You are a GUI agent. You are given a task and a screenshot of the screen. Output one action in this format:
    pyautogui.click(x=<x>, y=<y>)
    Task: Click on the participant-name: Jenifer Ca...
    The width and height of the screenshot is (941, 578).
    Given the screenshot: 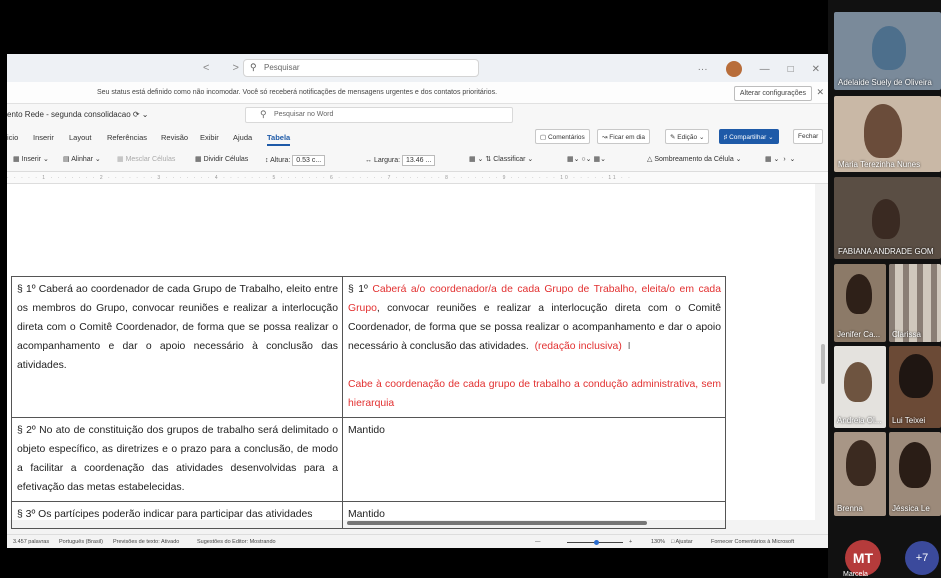 What is the action you would take?
    pyautogui.click(x=859, y=334)
    